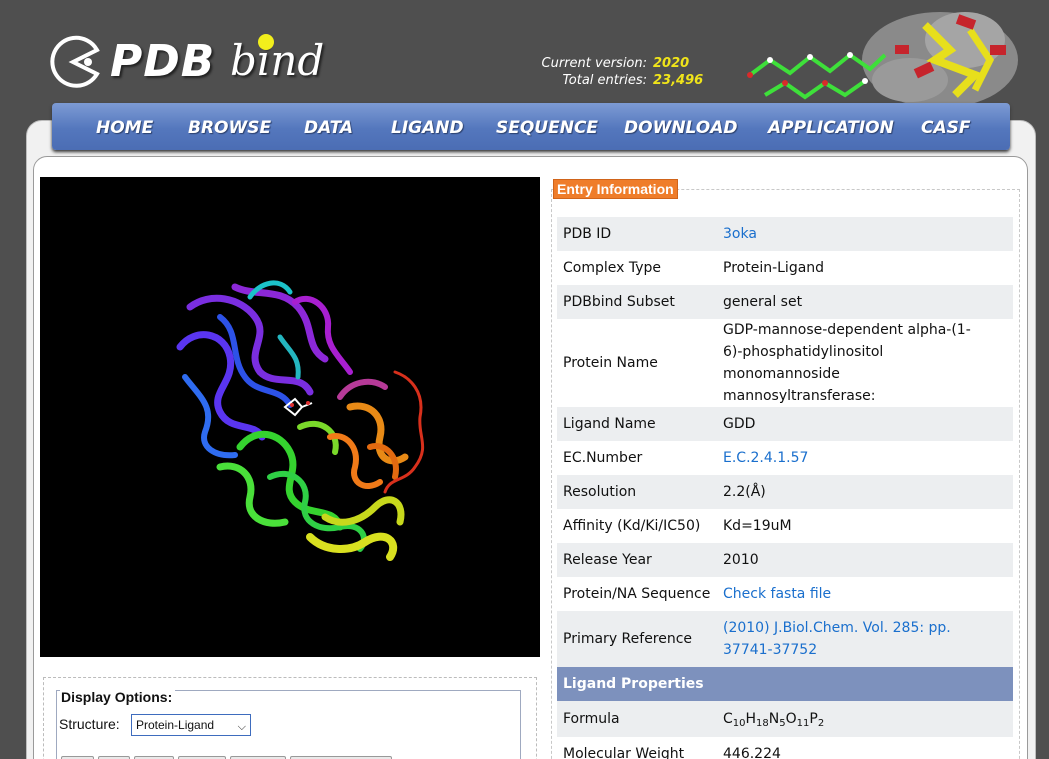  I want to click on table-row: PDBbind Subset general set, so click(785, 302).